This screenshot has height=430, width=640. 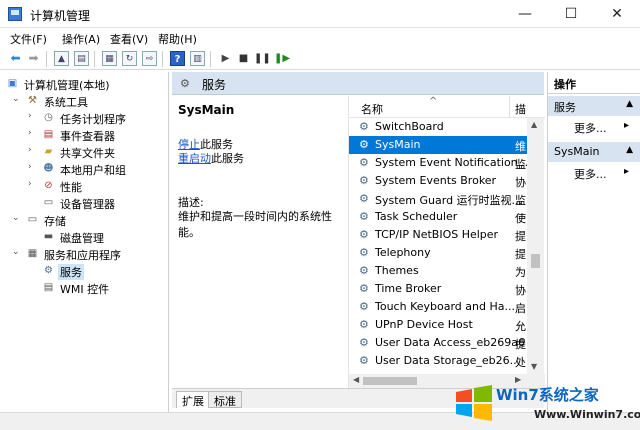 I want to click on forward-arrow-icon: ➡, so click(x=33, y=58).